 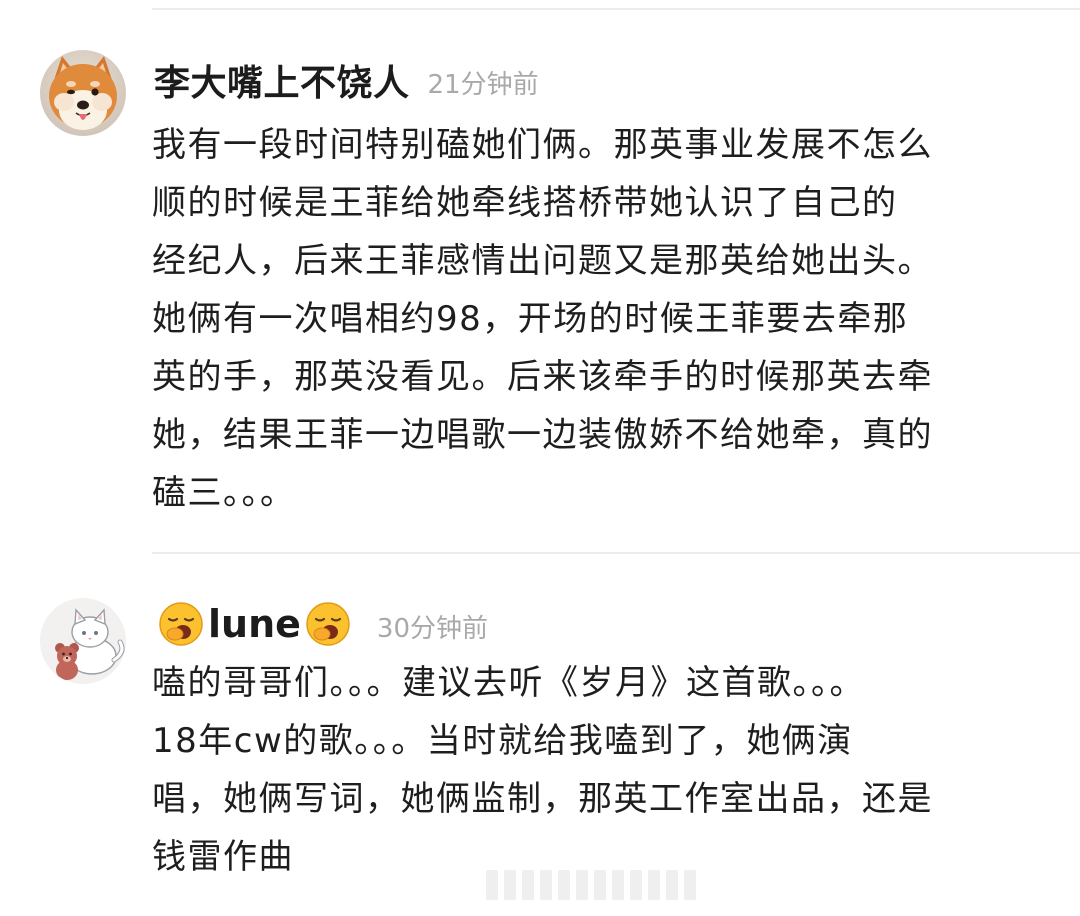 I want to click on white-cat-with-teddy-bear-avatar-icon, so click(x=83, y=641).